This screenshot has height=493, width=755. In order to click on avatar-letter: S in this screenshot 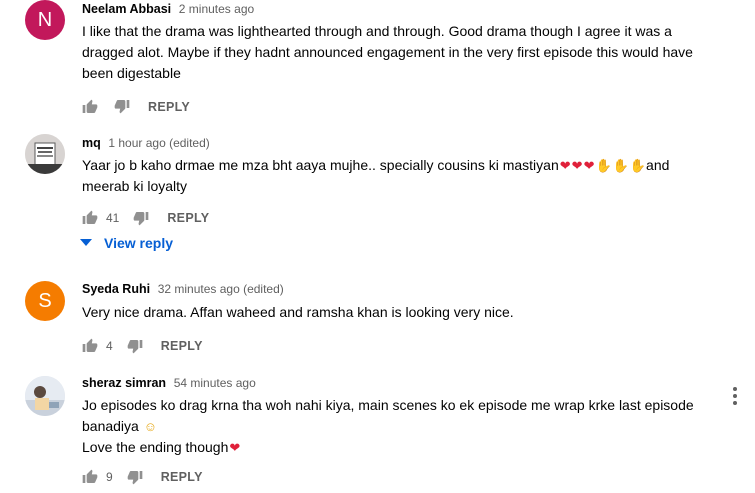, I will do `click(45, 300)`.